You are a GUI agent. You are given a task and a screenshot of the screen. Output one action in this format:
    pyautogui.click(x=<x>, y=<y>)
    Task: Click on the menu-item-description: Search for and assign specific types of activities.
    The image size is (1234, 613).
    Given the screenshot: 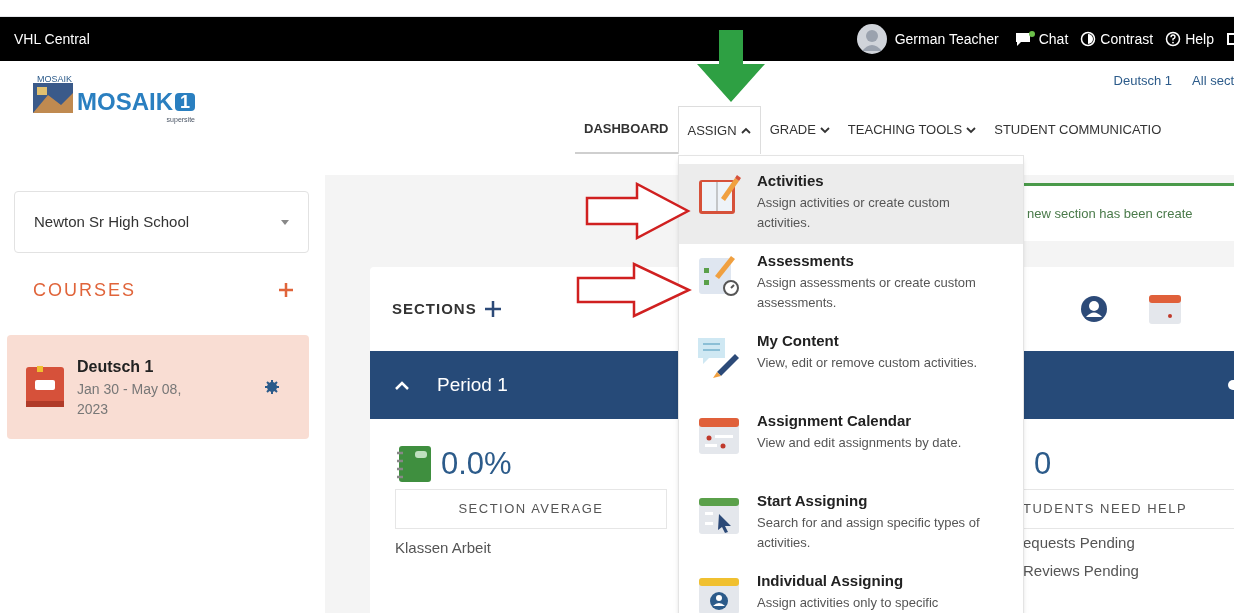 What is the action you would take?
    pyautogui.click(x=869, y=532)
    